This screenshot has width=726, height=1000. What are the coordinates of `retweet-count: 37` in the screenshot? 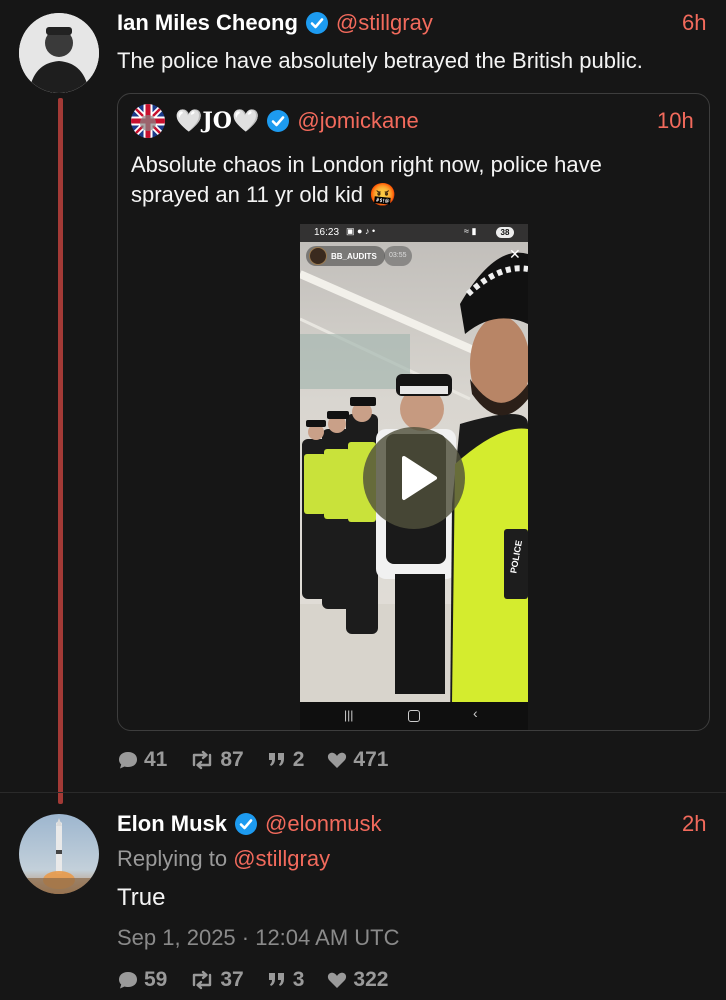 It's located at (216, 980).